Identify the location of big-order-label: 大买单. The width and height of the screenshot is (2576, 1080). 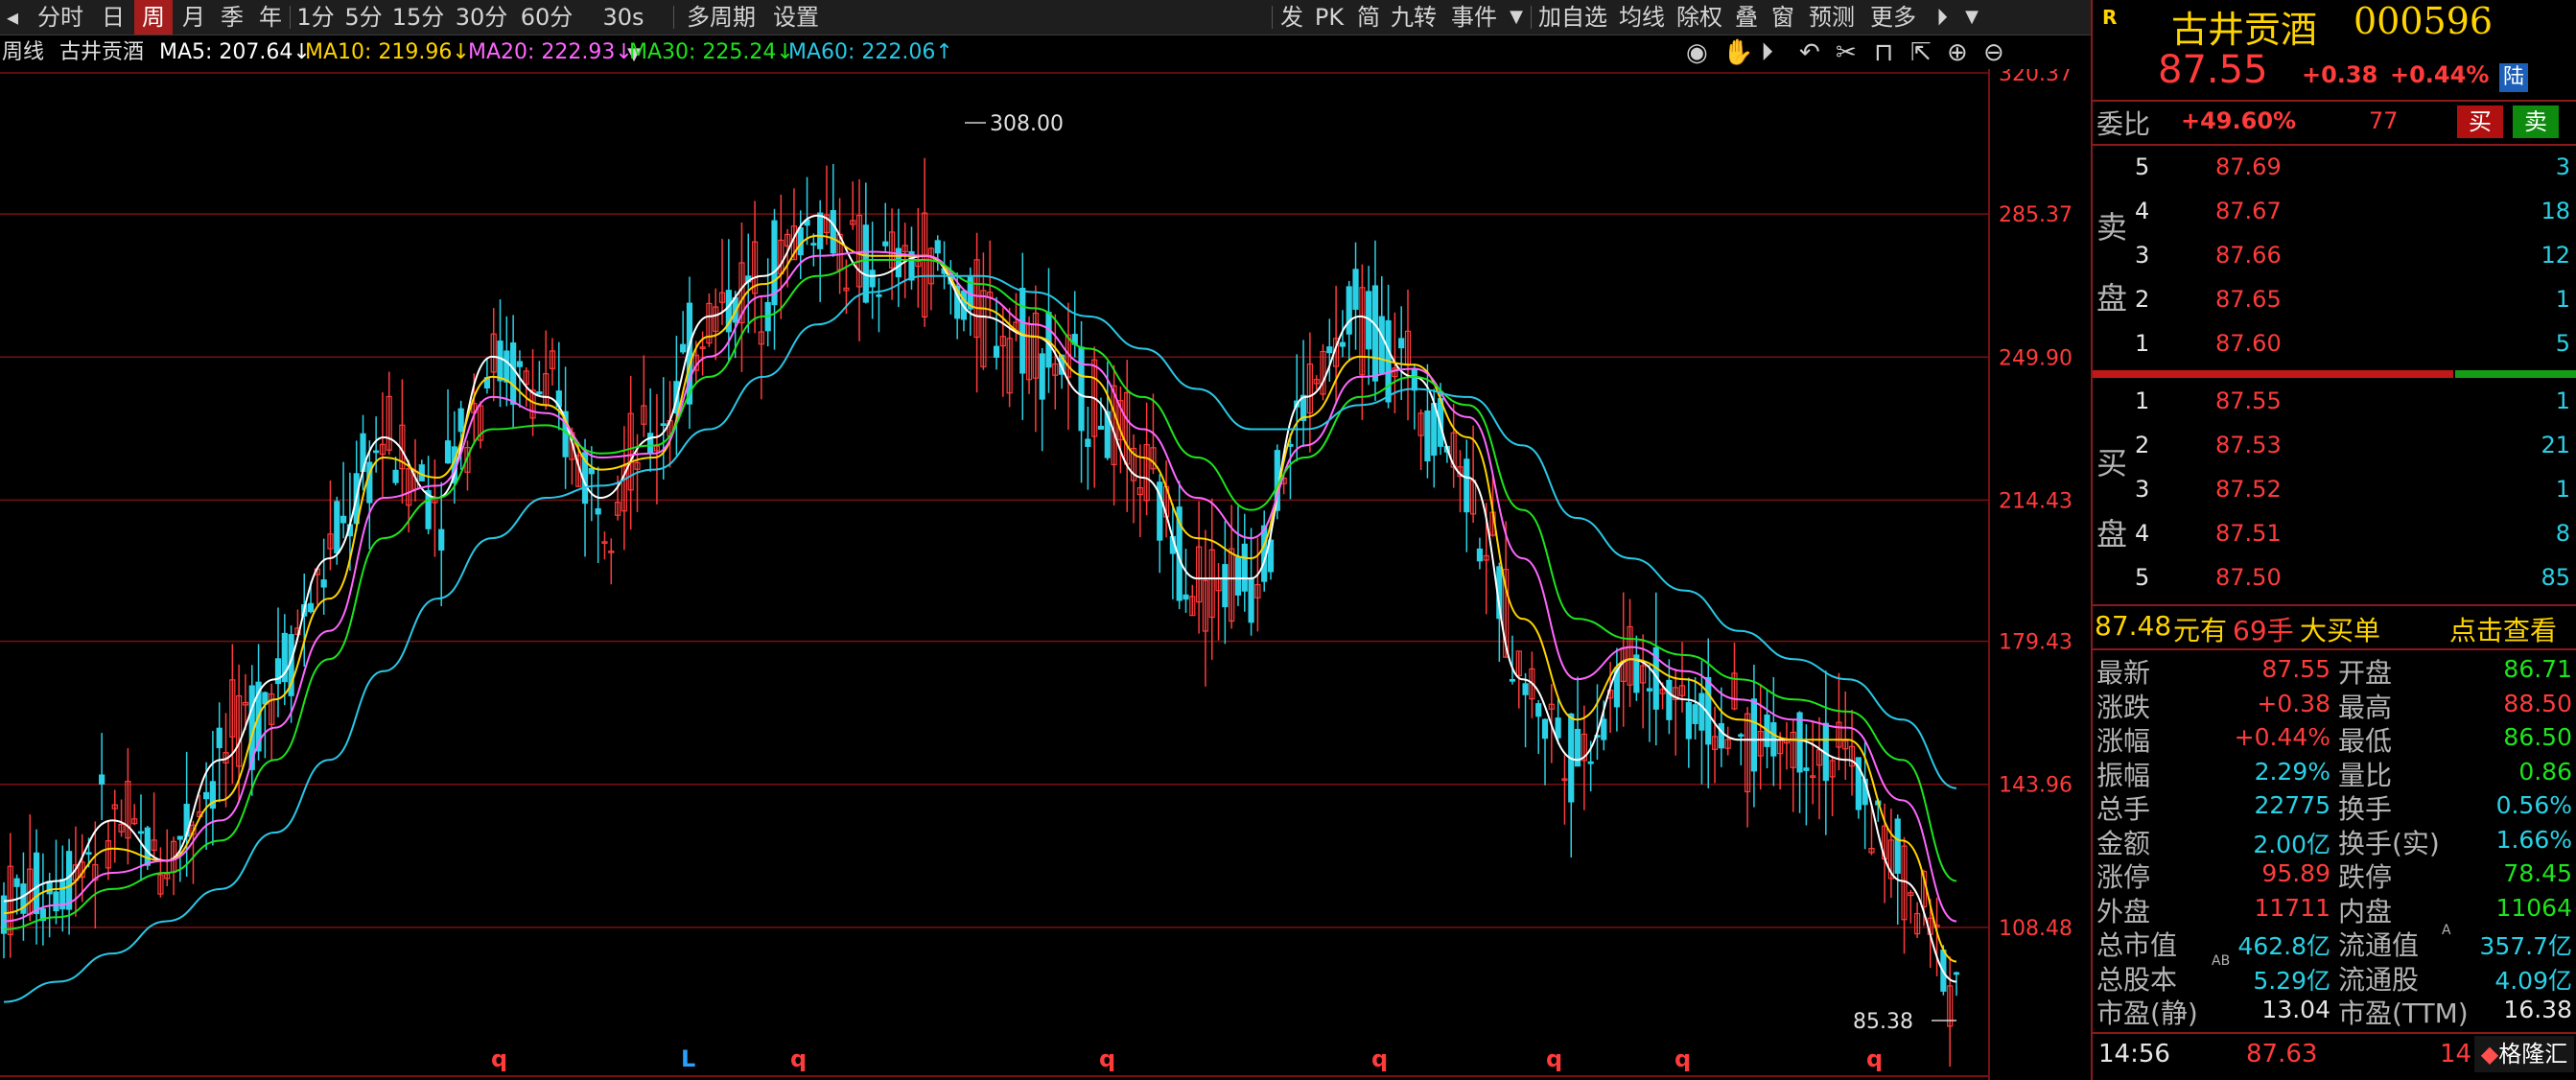
(2340, 630).